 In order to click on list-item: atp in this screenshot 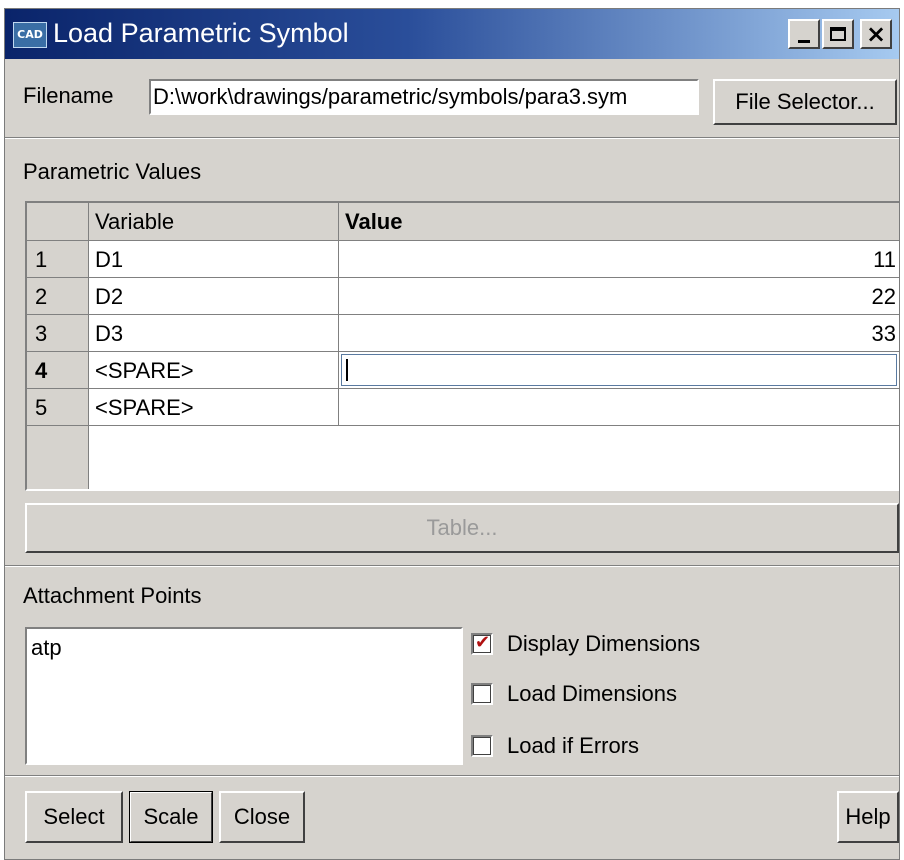, I will do `click(46, 648)`.